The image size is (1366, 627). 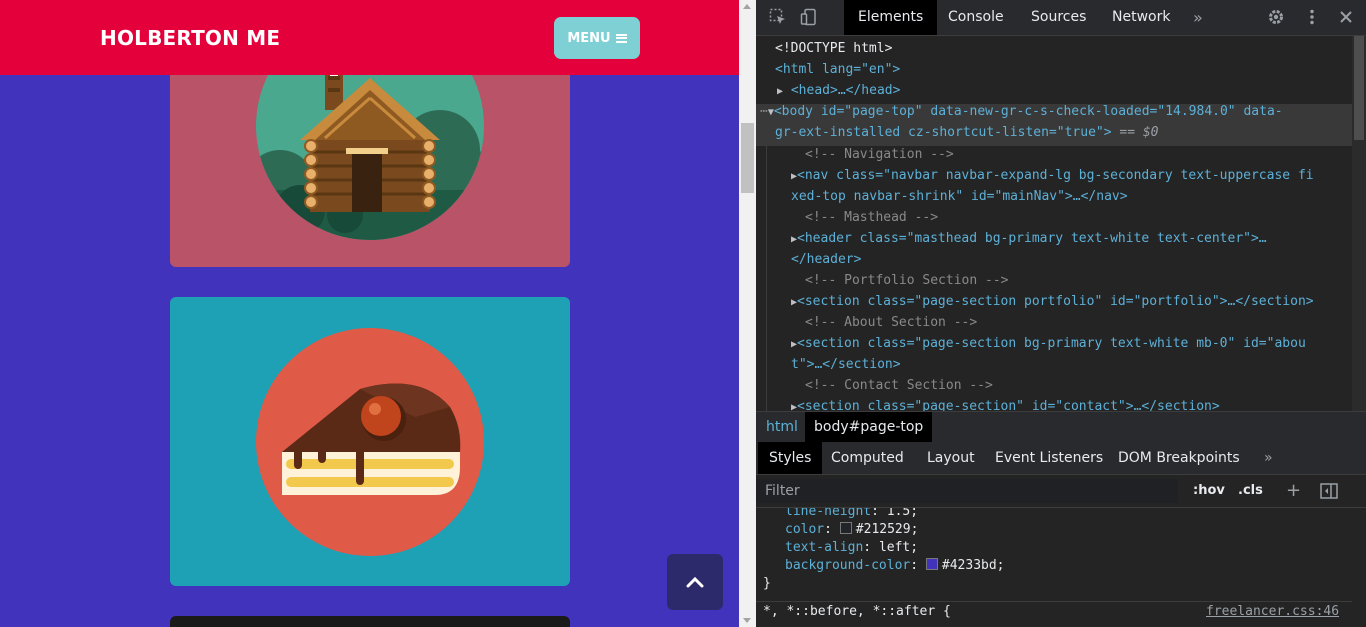 What do you see at coordinates (190, 38) in the screenshot?
I see `brand-logo-text: HOLBERTON ME` at bounding box center [190, 38].